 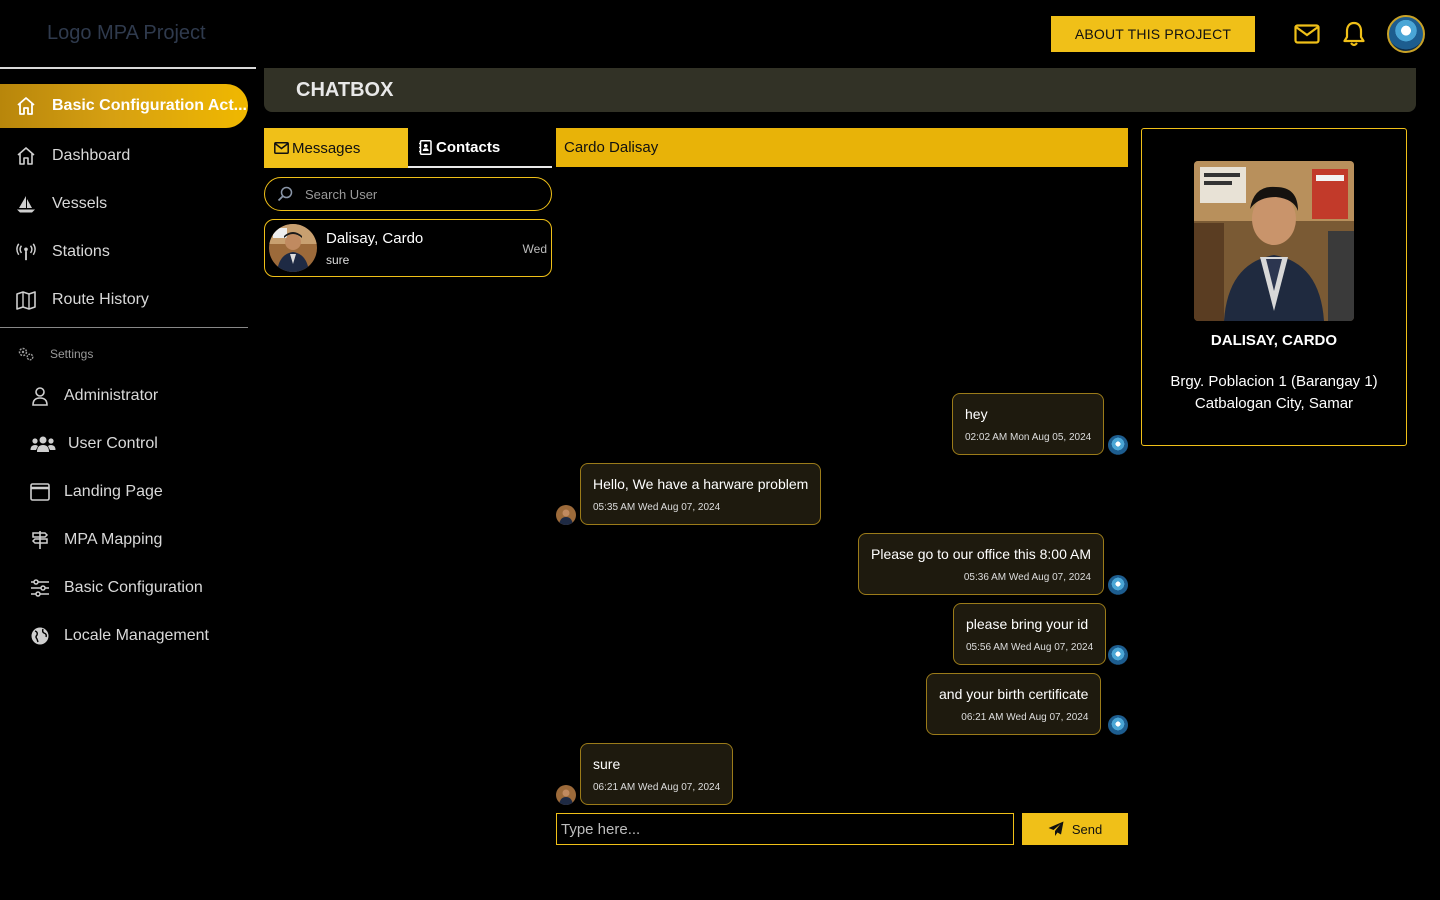 What do you see at coordinates (701, 484) in the screenshot?
I see `message-text: Hello, We have a harware problem` at bounding box center [701, 484].